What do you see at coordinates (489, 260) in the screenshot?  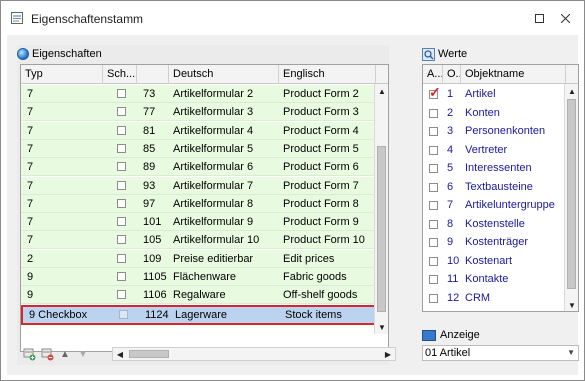 I see `cell-objektname: Kostenart` at bounding box center [489, 260].